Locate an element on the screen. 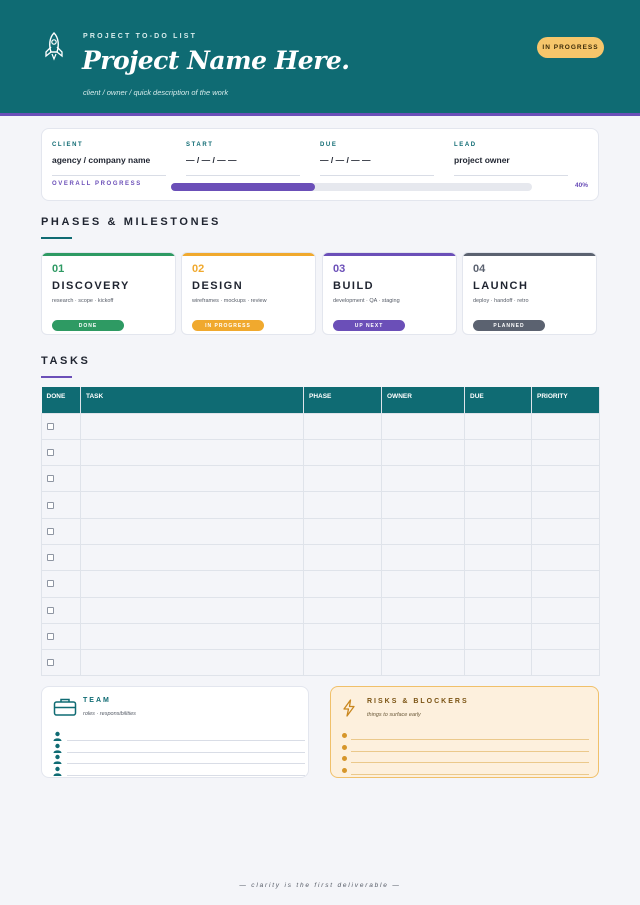 The height and width of the screenshot is (905, 640). lead-field: LEAD project owner is located at coordinates (511, 159).